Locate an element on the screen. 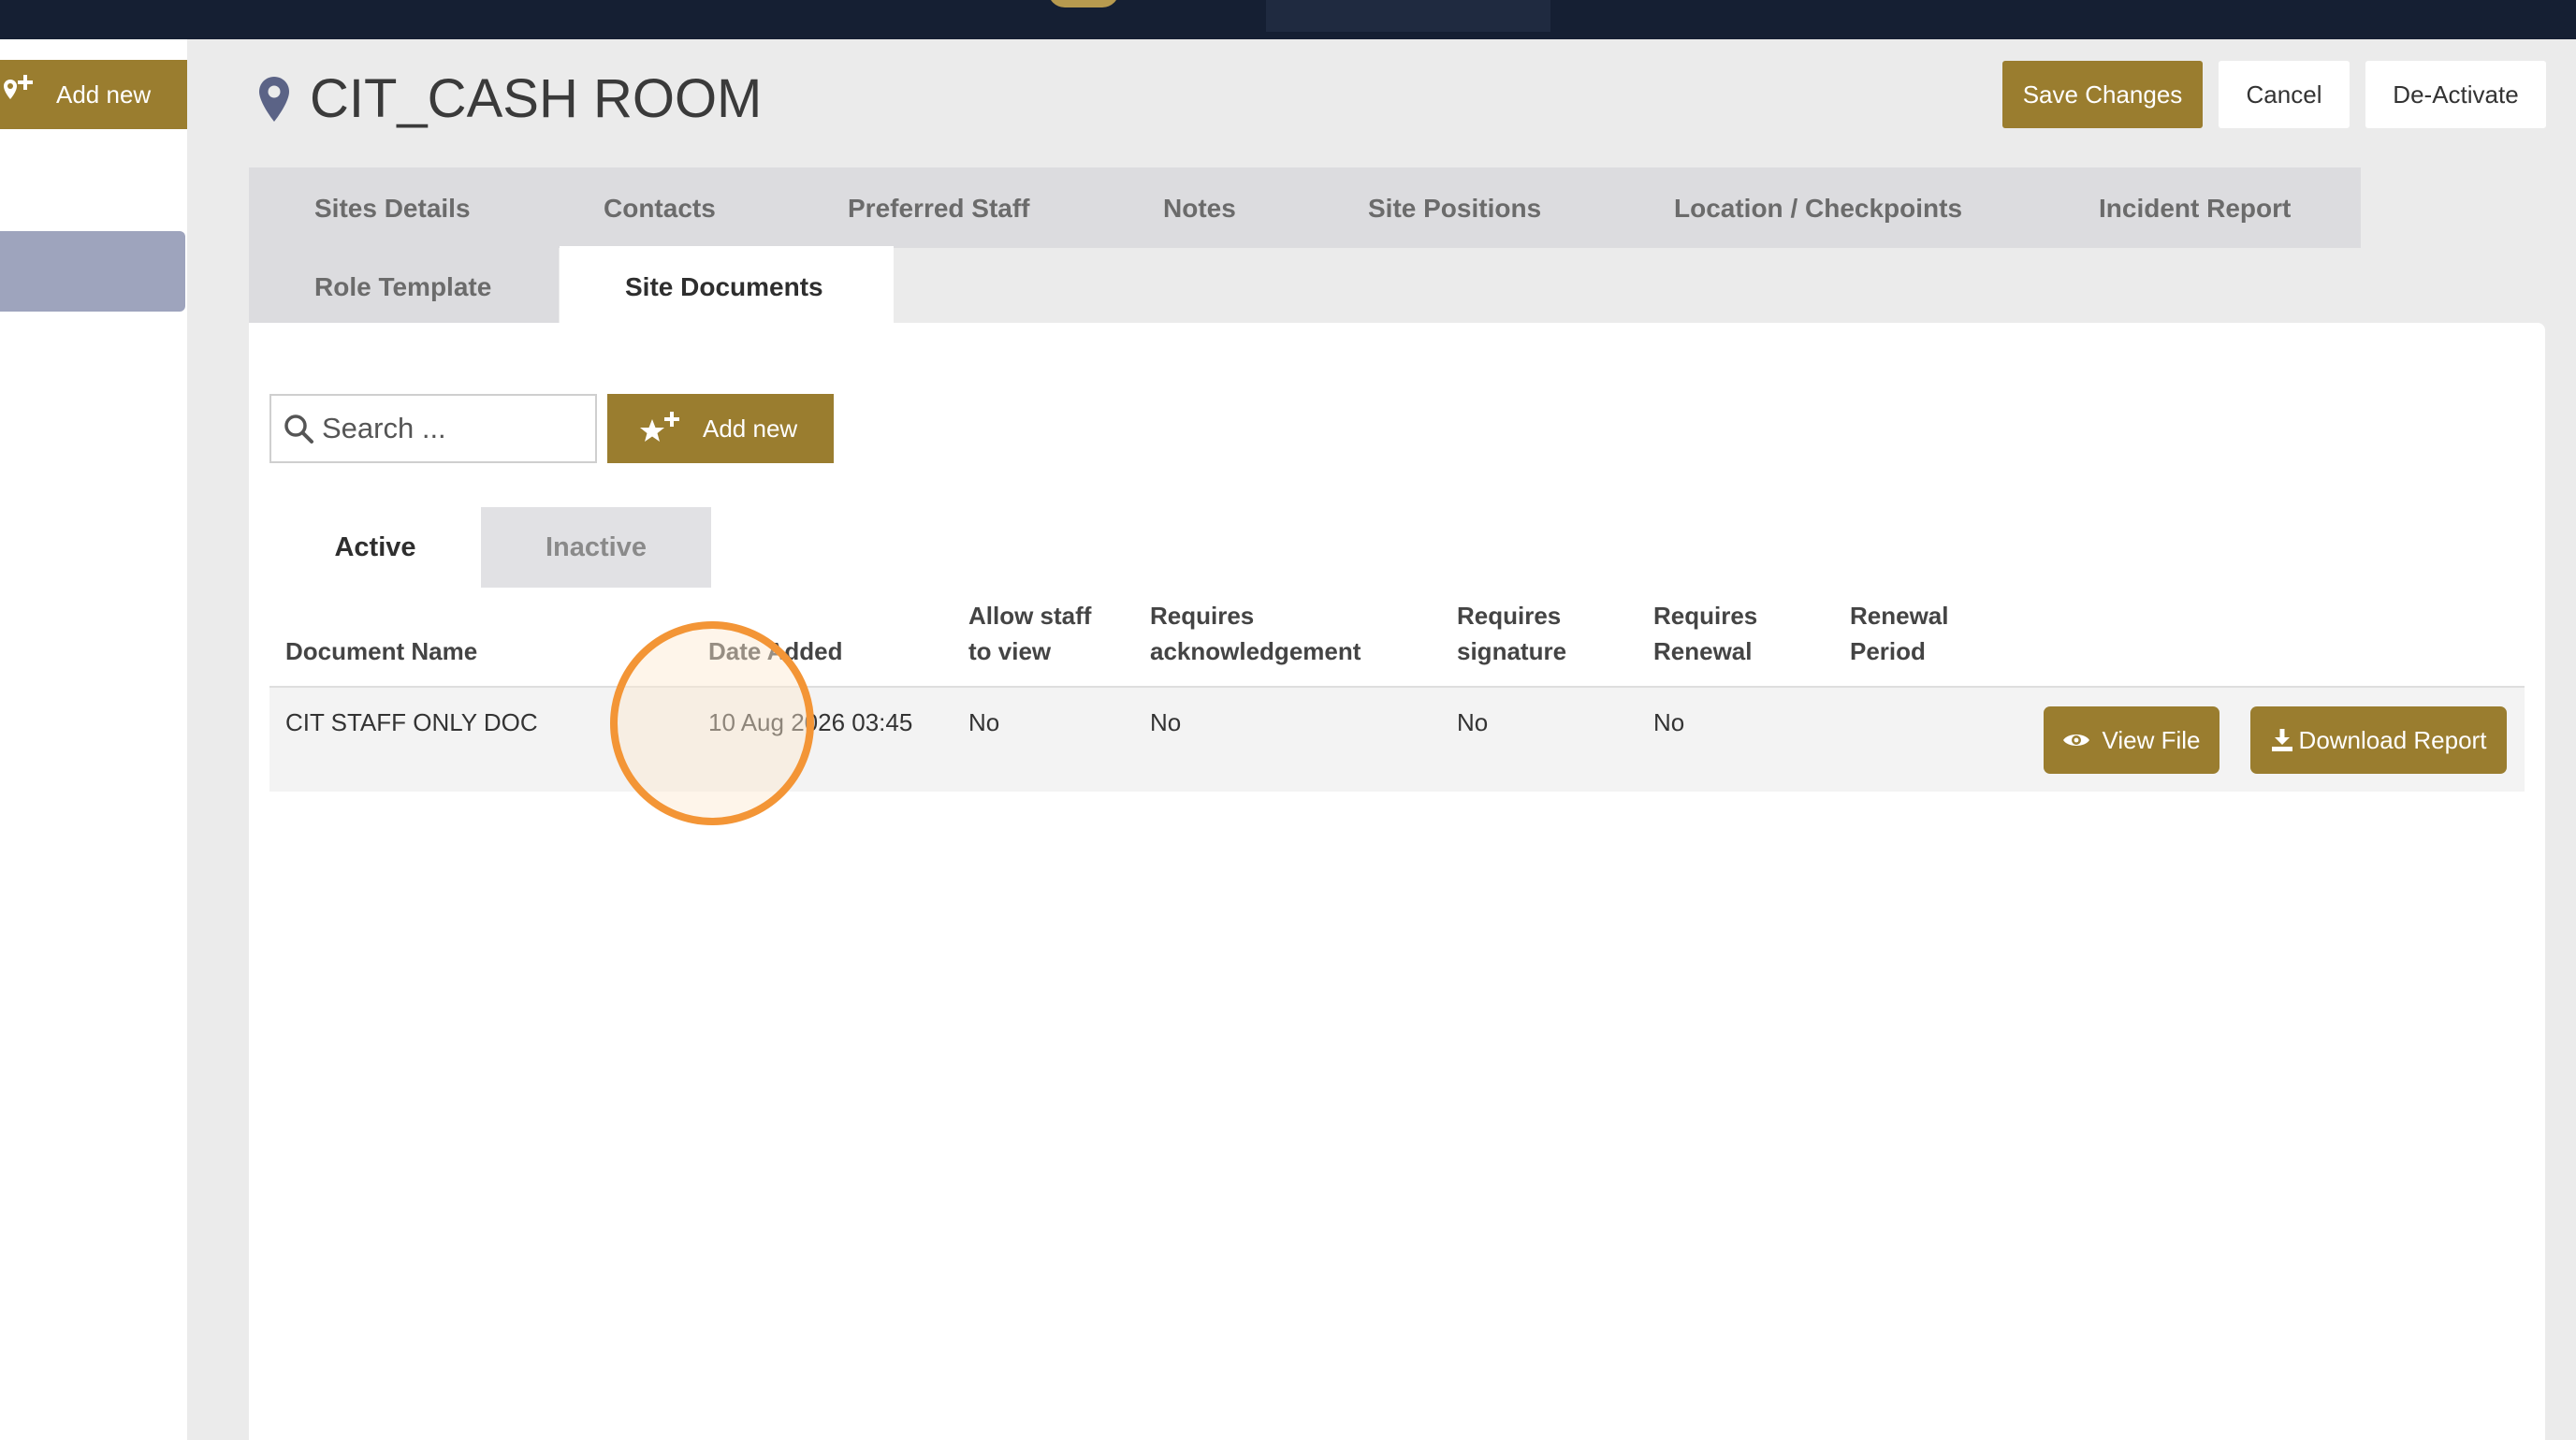  top-nav-bar is located at coordinates (1288, 19).